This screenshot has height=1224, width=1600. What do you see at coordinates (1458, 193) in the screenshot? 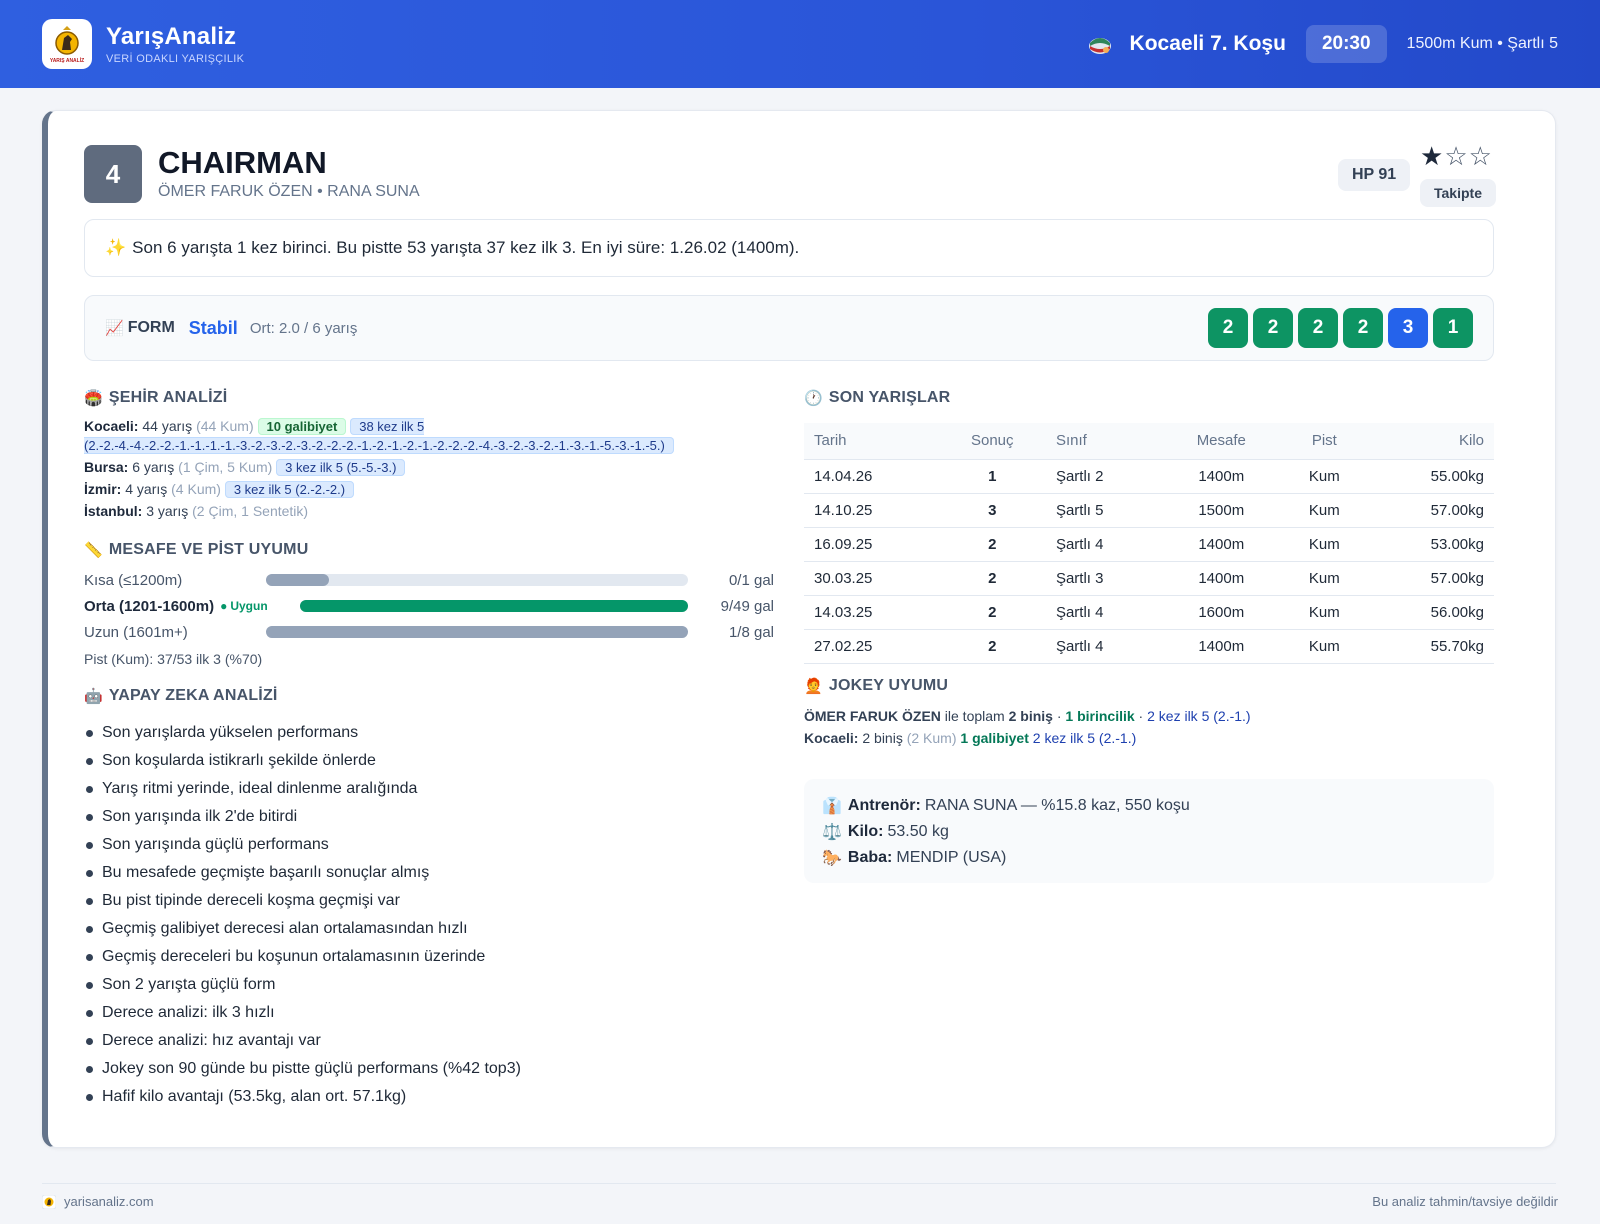
I see `follow-button: Takipte` at bounding box center [1458, 193].